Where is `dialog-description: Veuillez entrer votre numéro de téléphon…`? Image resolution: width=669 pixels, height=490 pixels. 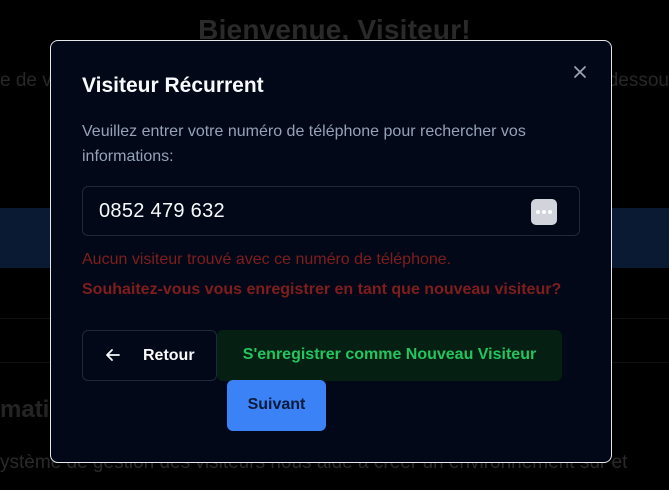
dialog-description: Veuillez entrer votre numéro de téléphon… is located at coordinates (304, 144).